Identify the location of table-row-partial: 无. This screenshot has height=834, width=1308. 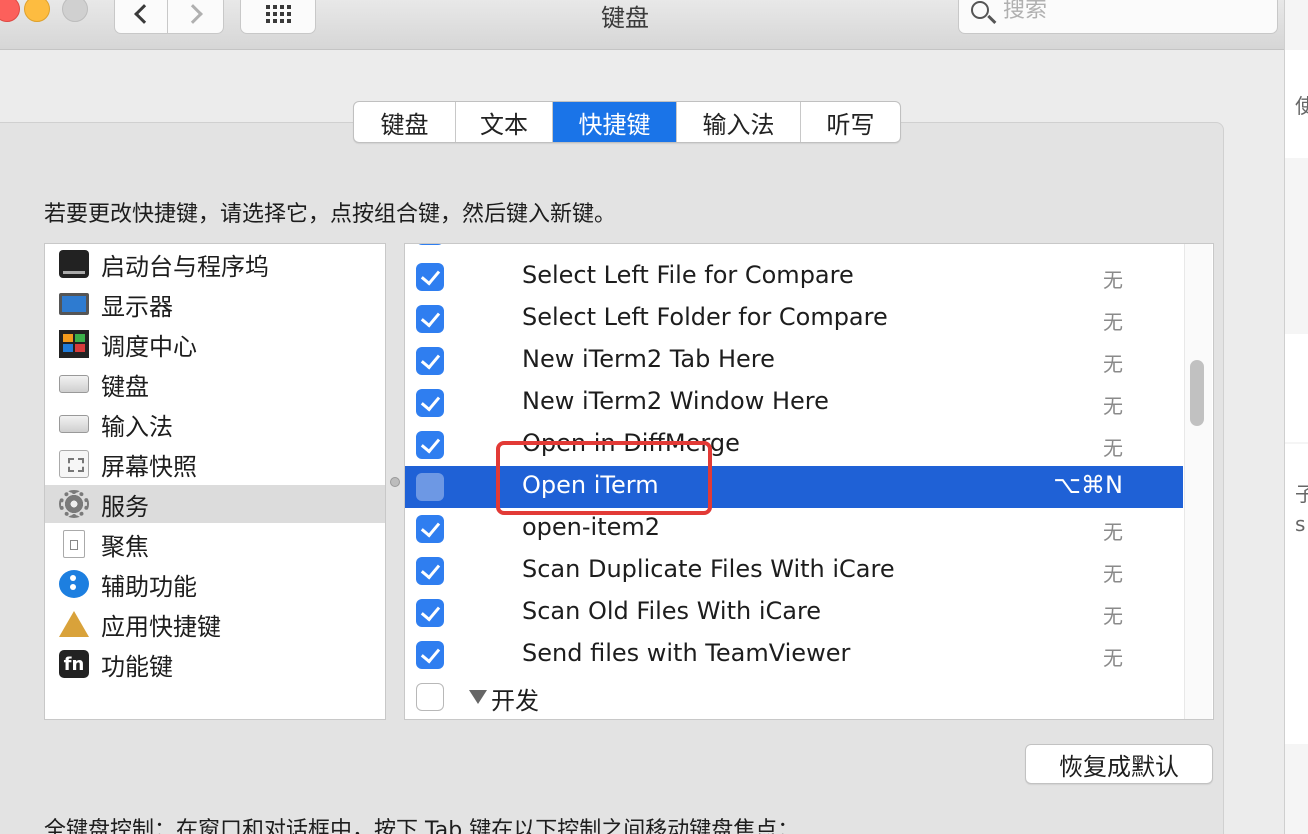
(794, 248).